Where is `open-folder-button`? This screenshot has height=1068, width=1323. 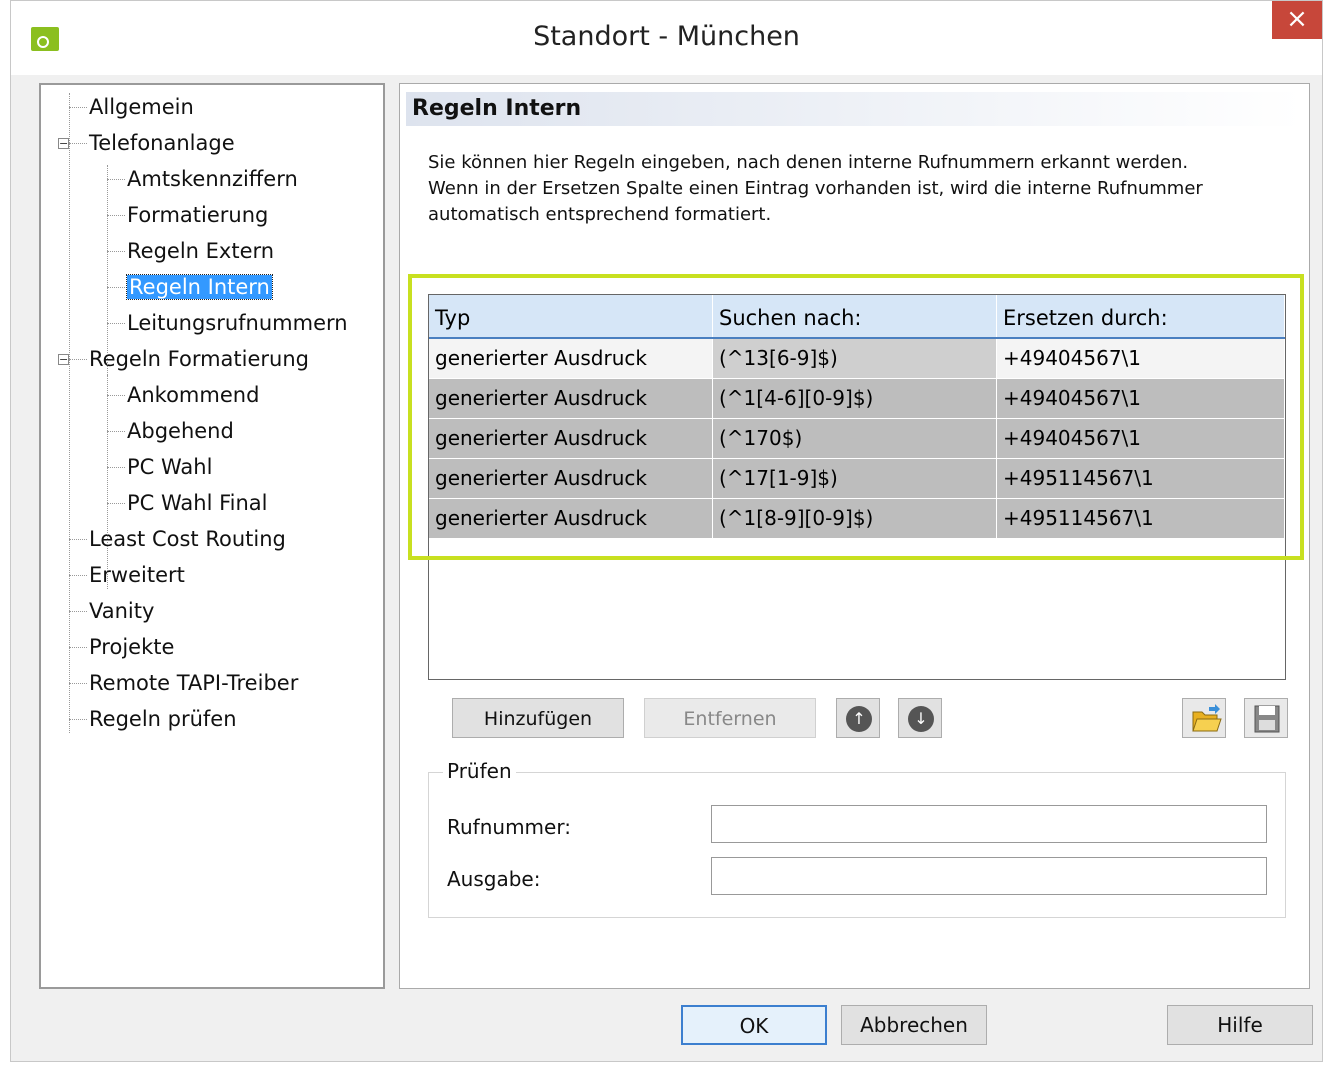 open-folder-button is located at coordinates (1204, 718).